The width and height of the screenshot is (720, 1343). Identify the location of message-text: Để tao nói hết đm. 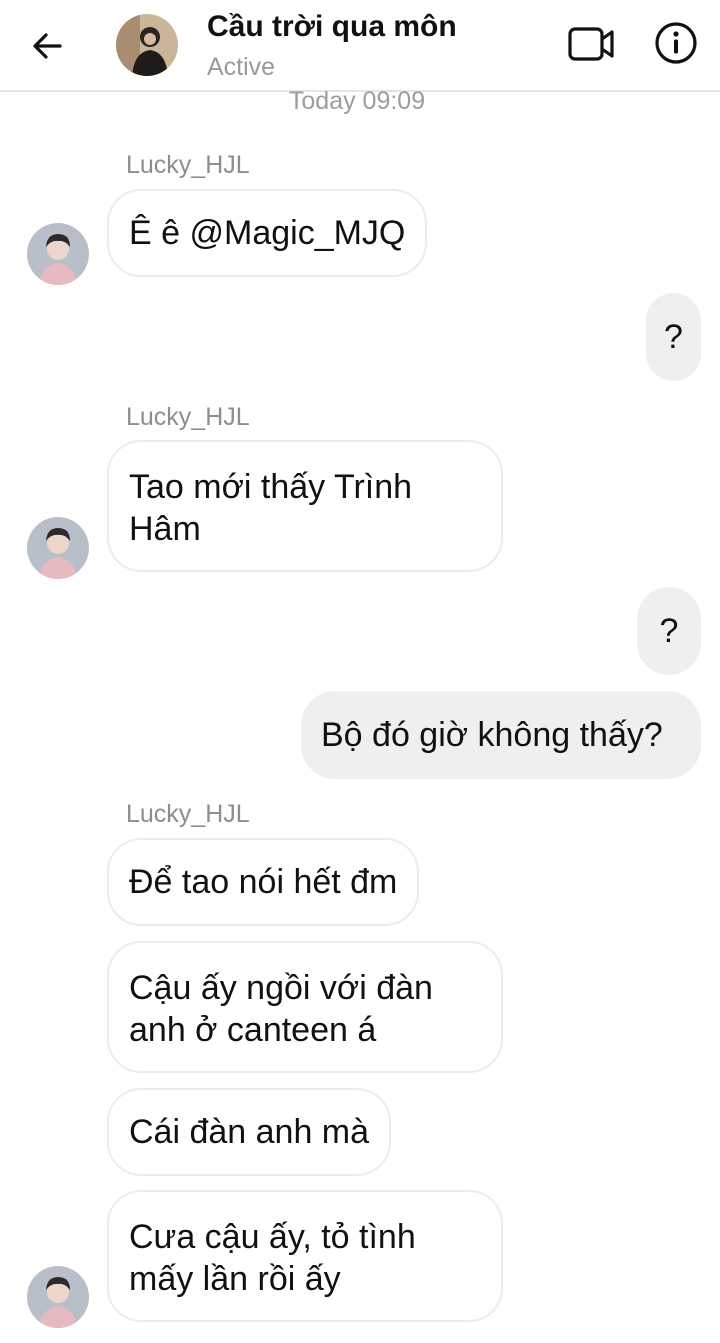
(263, 882).